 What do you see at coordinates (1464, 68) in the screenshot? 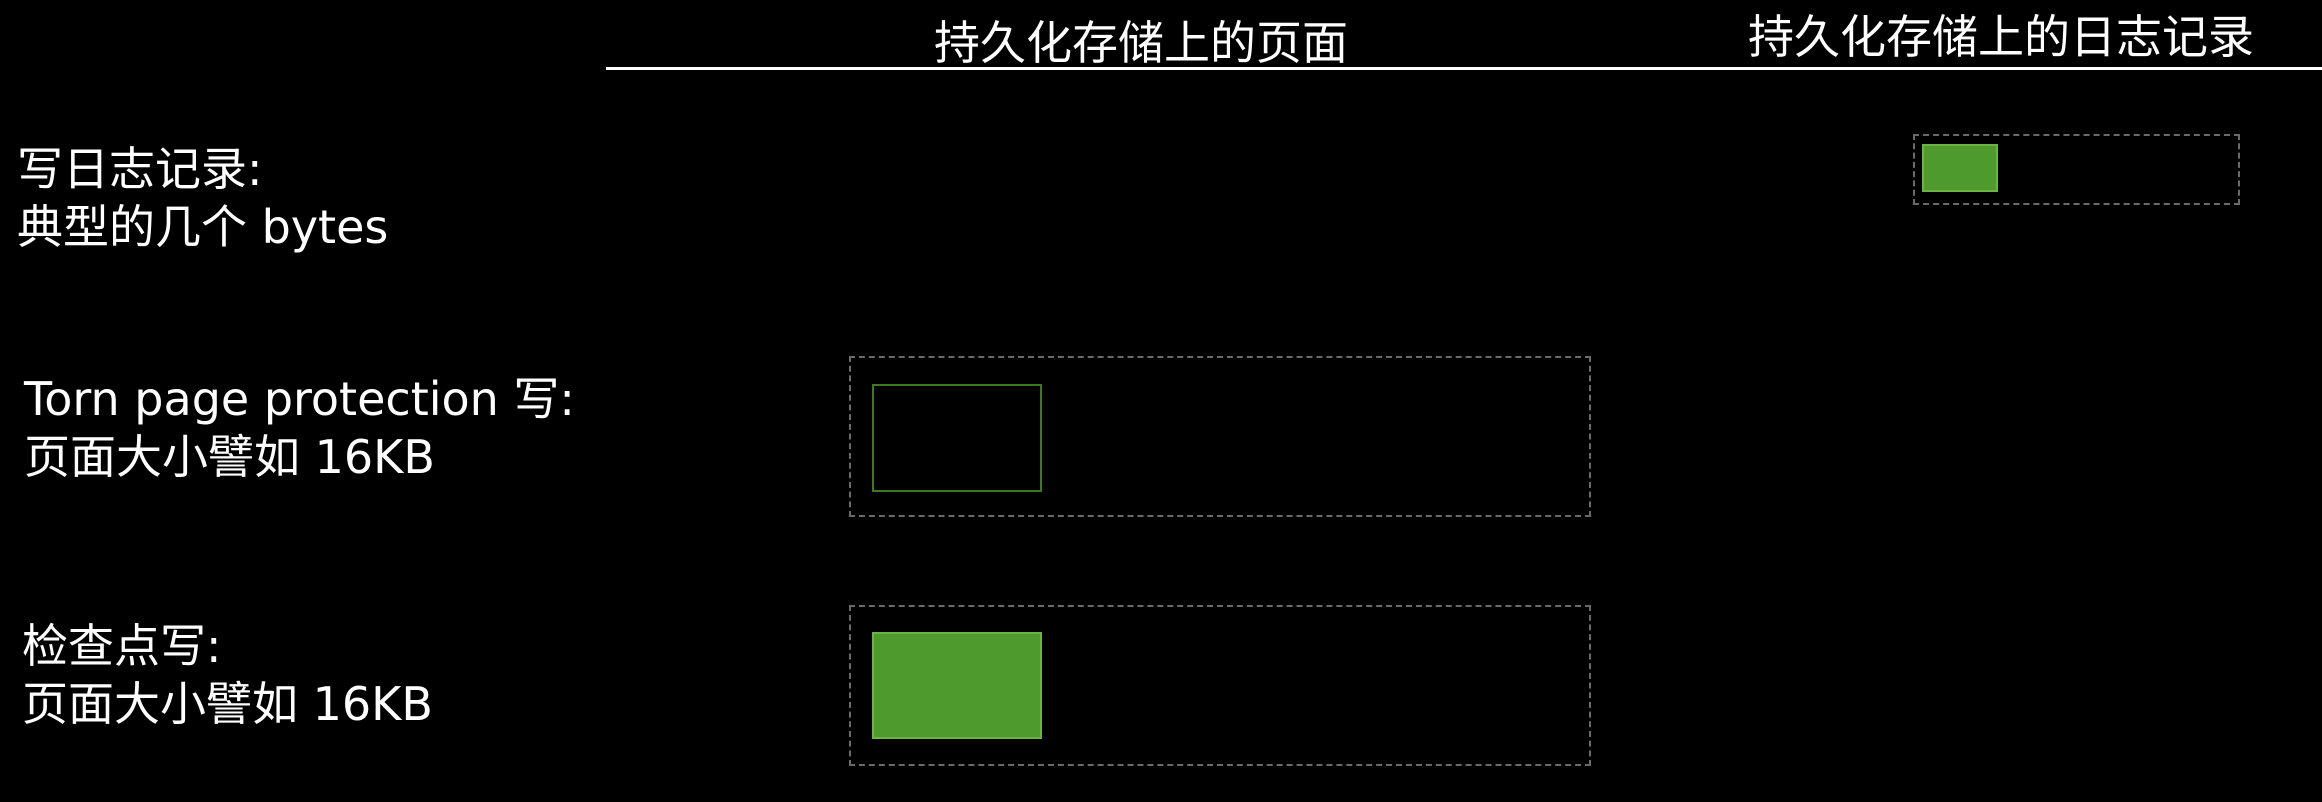
I see `header-divider` at bounding box center [1464, 68].